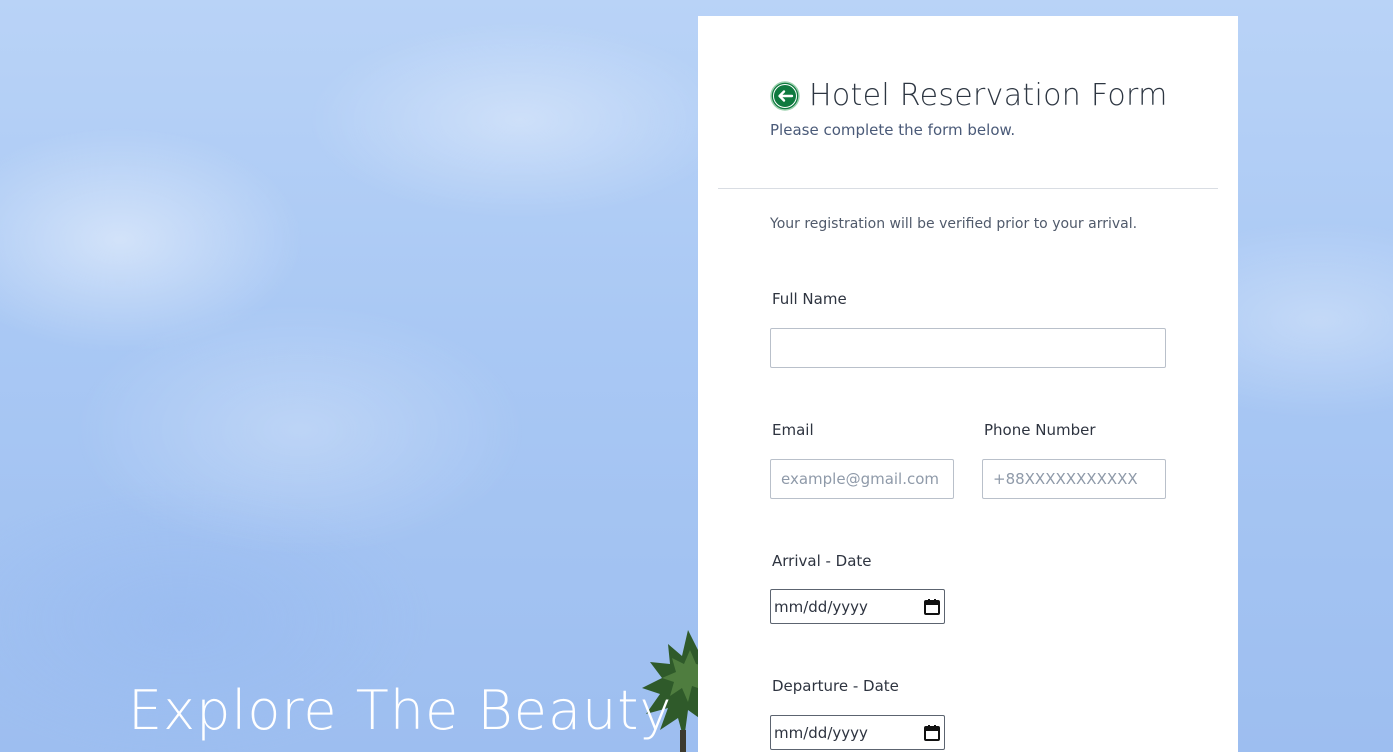 The height and width of the screenshot is (752, 1393). What do you see at coordinates (835, 686) in the screenshot?
I see `departure-date-label: Departure - Date` at bounding box center [835, 686].